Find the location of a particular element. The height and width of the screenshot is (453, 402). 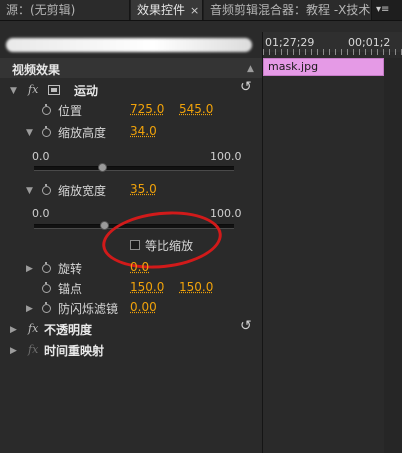

scale-height-expand-icon: ▼ is located at coordinates (29, 133).